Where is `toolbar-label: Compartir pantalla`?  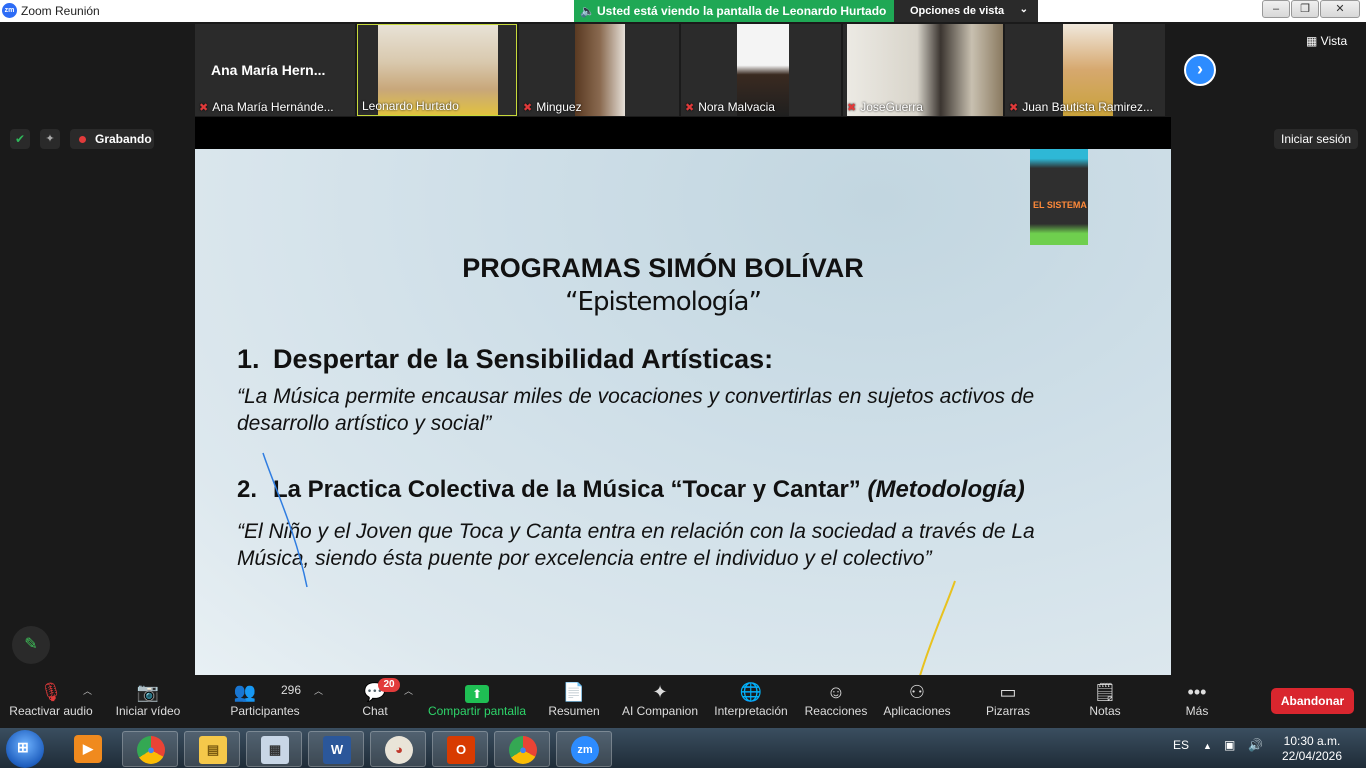
toolbar-label: Compartir pantalla is located at coordinates (477, 711).